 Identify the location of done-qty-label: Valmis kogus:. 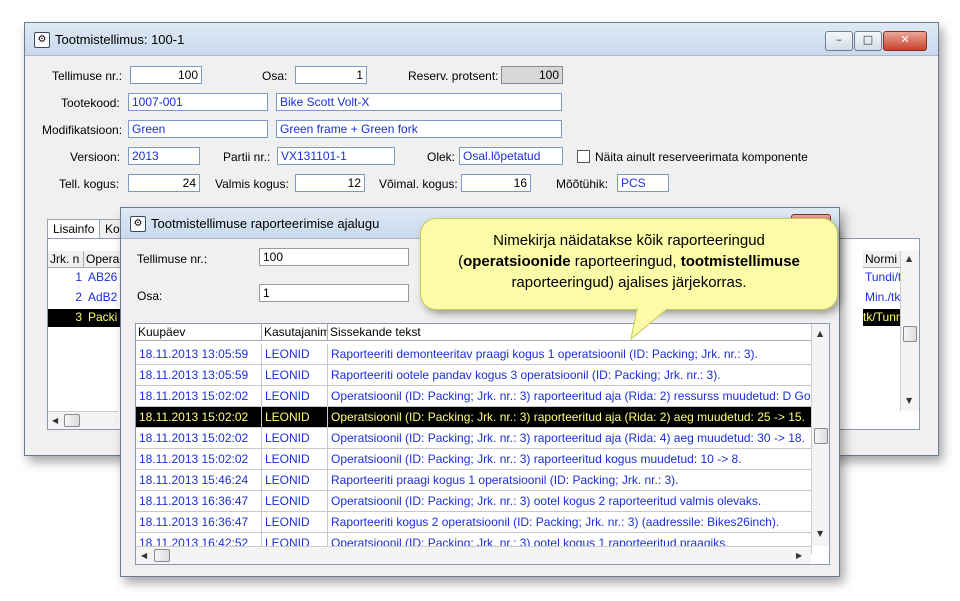
(252, 184).